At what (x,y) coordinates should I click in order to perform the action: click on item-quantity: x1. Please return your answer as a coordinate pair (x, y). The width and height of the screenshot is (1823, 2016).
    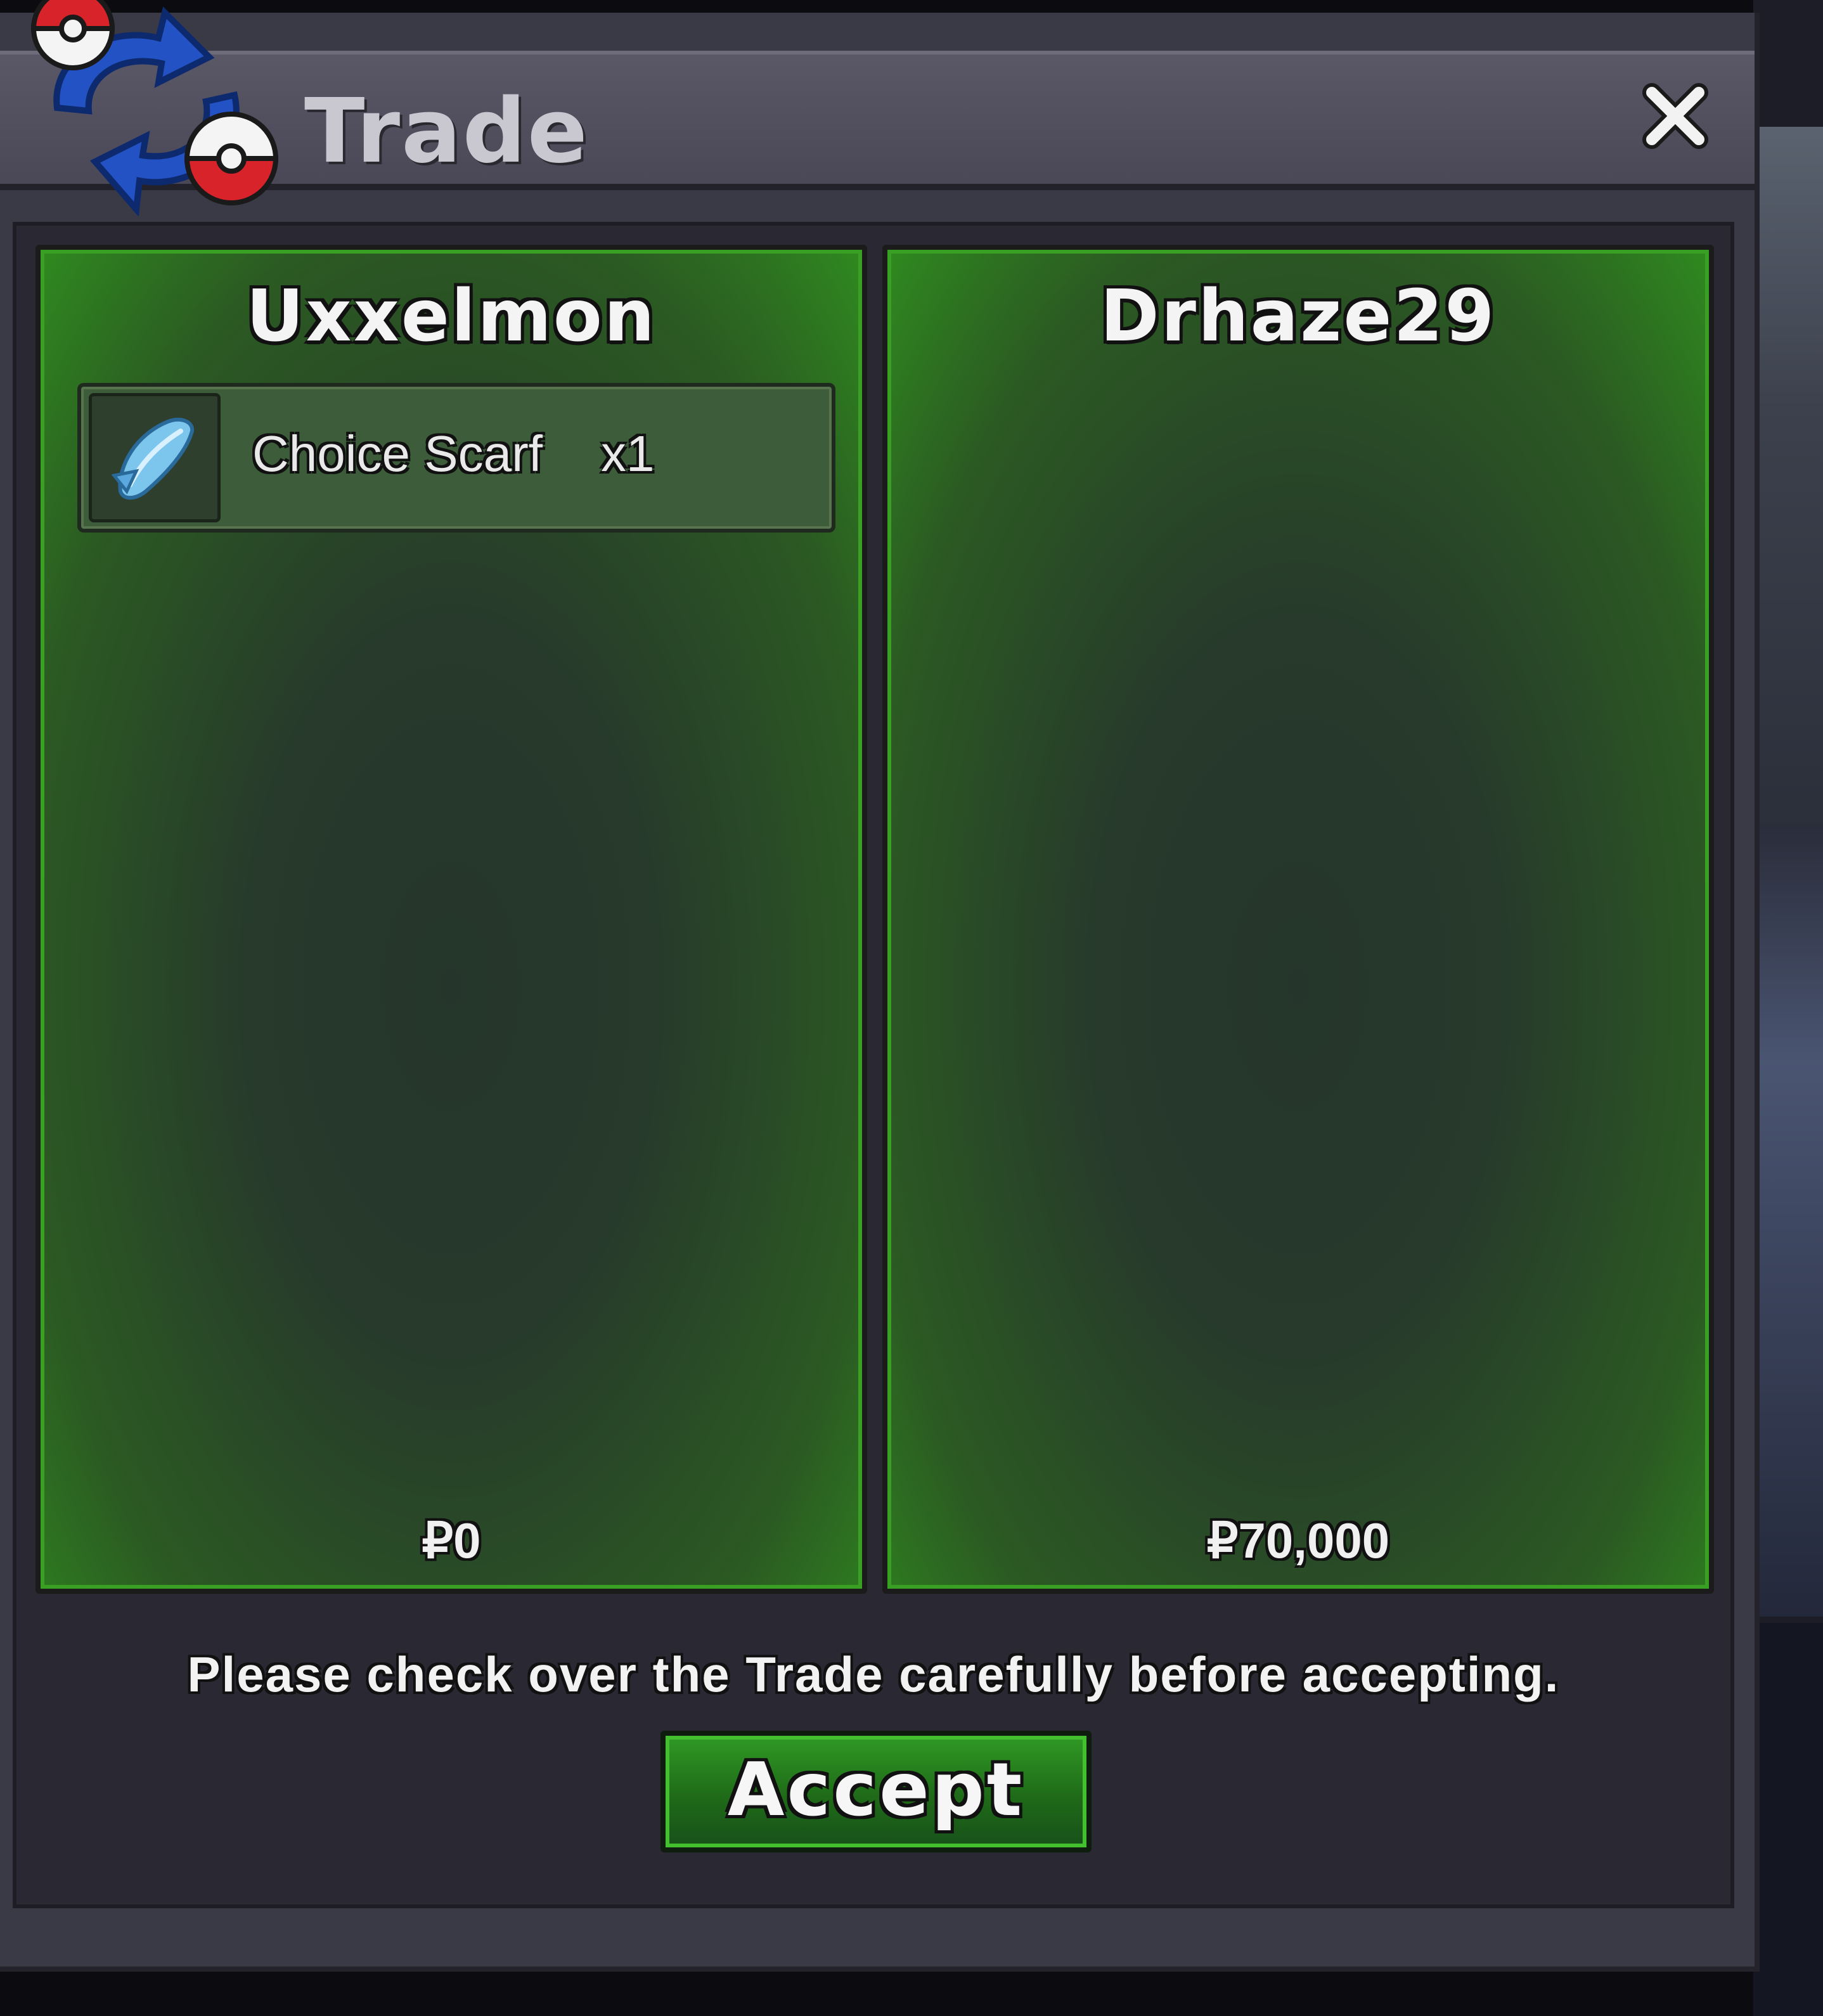
    Looking at the image, I should click on (628, 453).